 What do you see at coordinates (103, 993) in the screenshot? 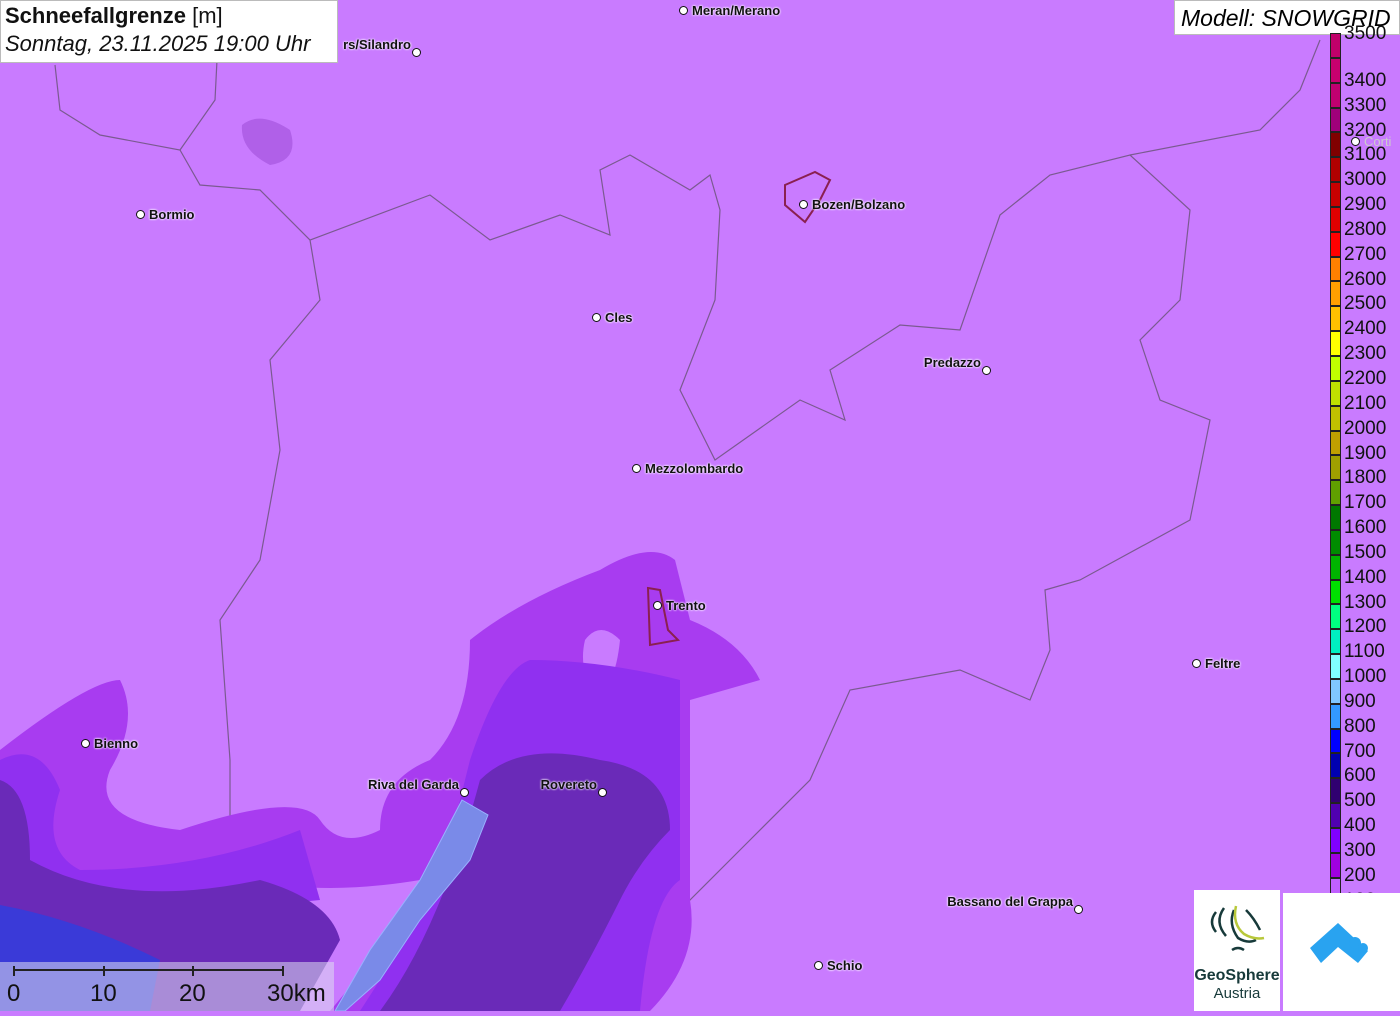
I see `scale-label: 10` at bounding box center [103, 993].